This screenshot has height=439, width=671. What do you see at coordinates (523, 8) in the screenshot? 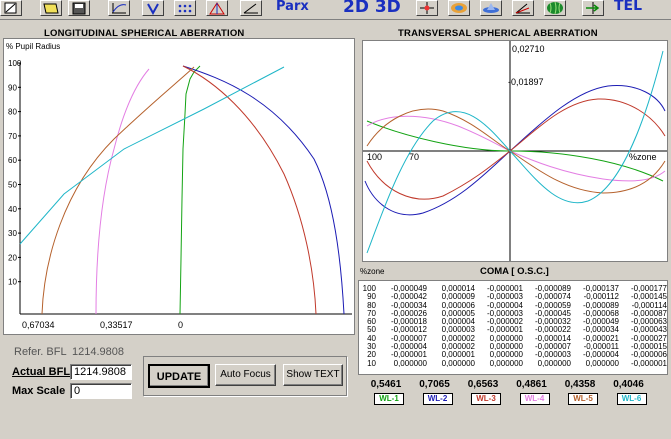
I see `ray-angle-icon` at bounding box center [523, 8].